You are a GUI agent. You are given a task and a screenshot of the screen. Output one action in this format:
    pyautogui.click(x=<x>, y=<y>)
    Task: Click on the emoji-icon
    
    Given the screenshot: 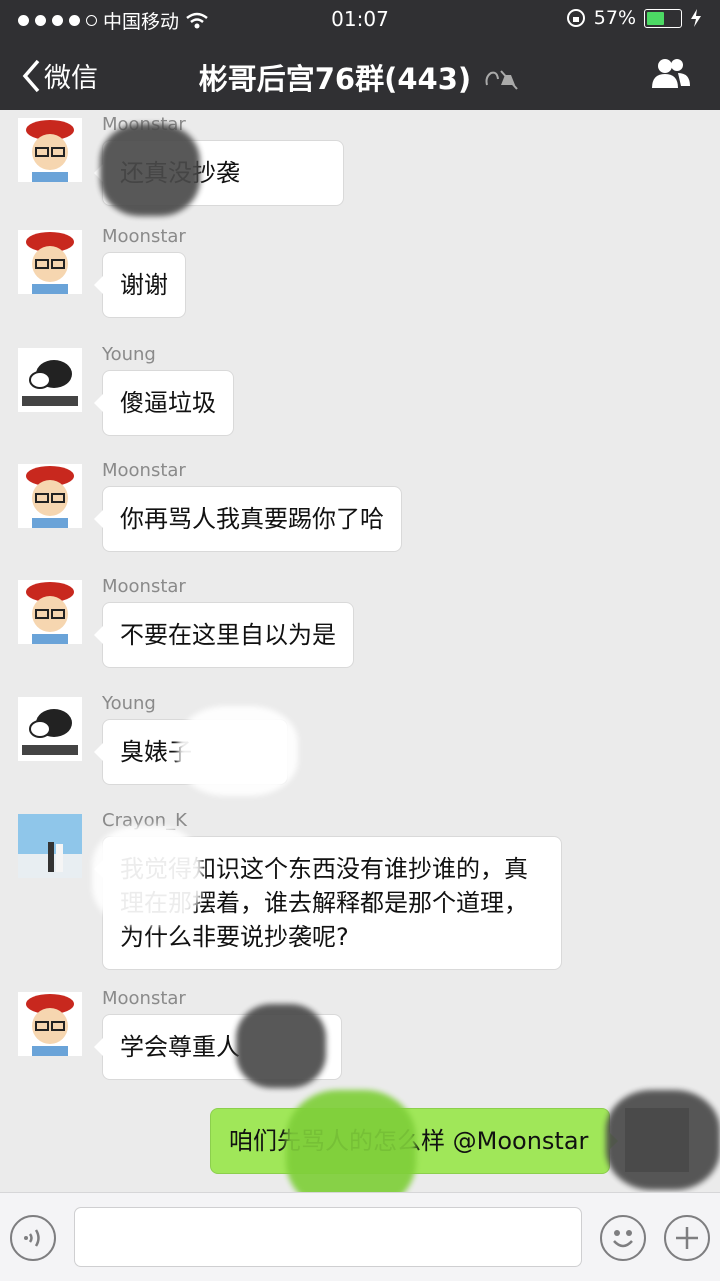 What is the action you would take?
    pyautogui.click(x=623, y=1239)
    